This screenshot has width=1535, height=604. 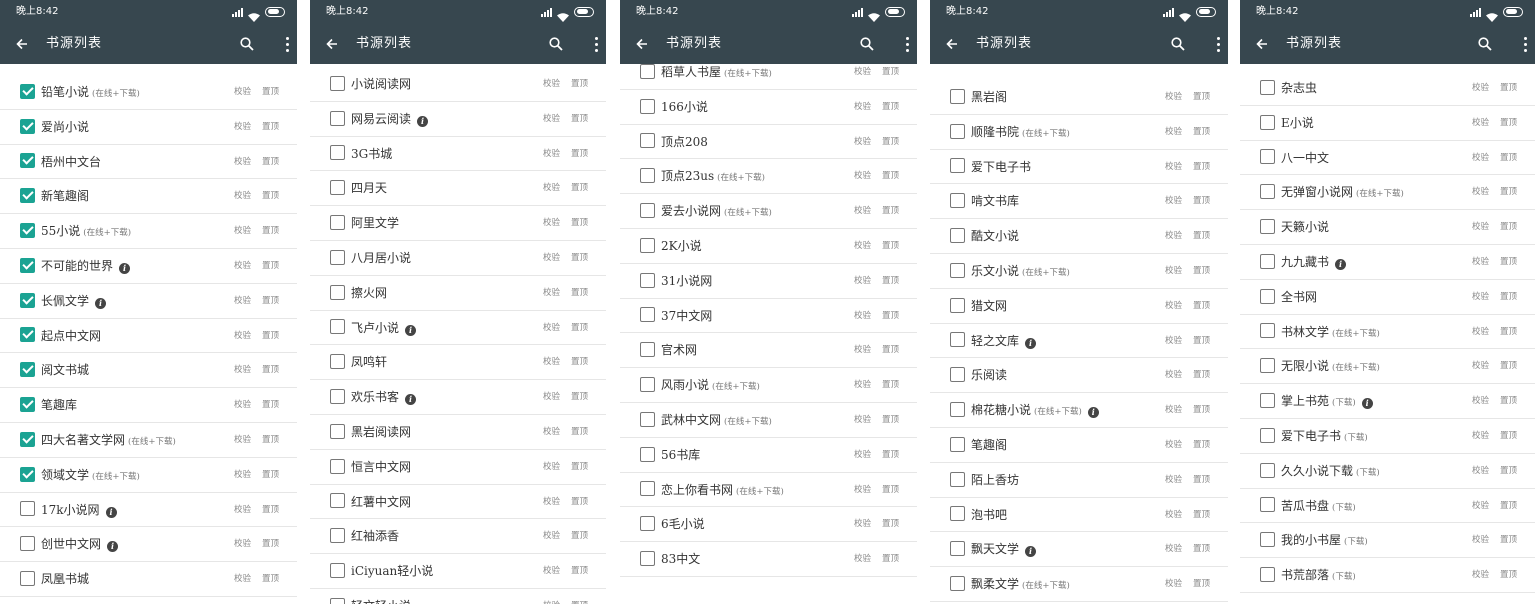 I want to click on list-item: 飞卢小说 i 校验 置顶, so click(x=458, y=328).